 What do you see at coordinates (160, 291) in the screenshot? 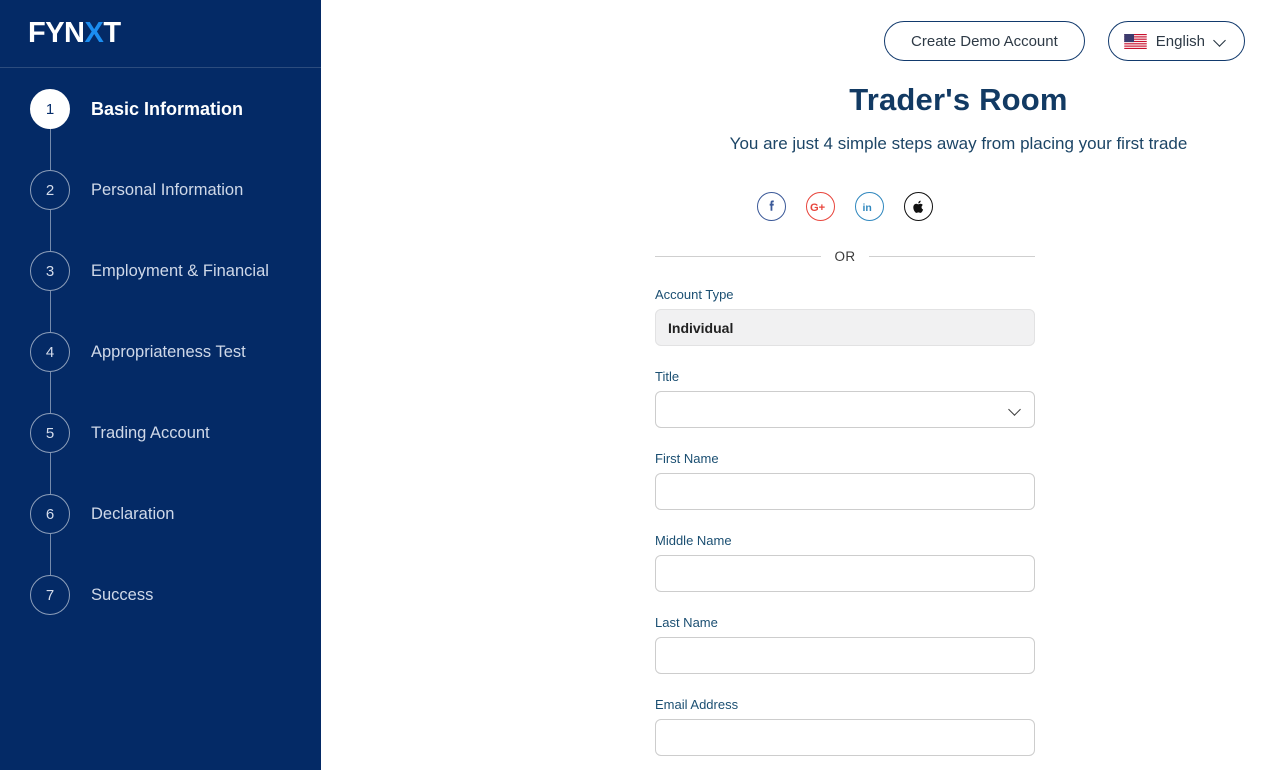
I see `sidebar-step-3: 3 Employment & Financial` at bounding box center [160, 291].